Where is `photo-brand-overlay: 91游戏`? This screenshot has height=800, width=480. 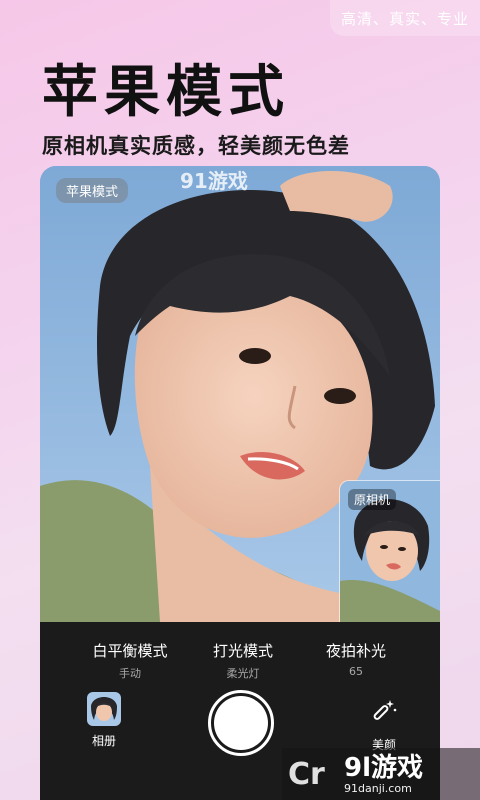
photo-brand-overlay: 91游戏 is located at coordinates (214, 181).